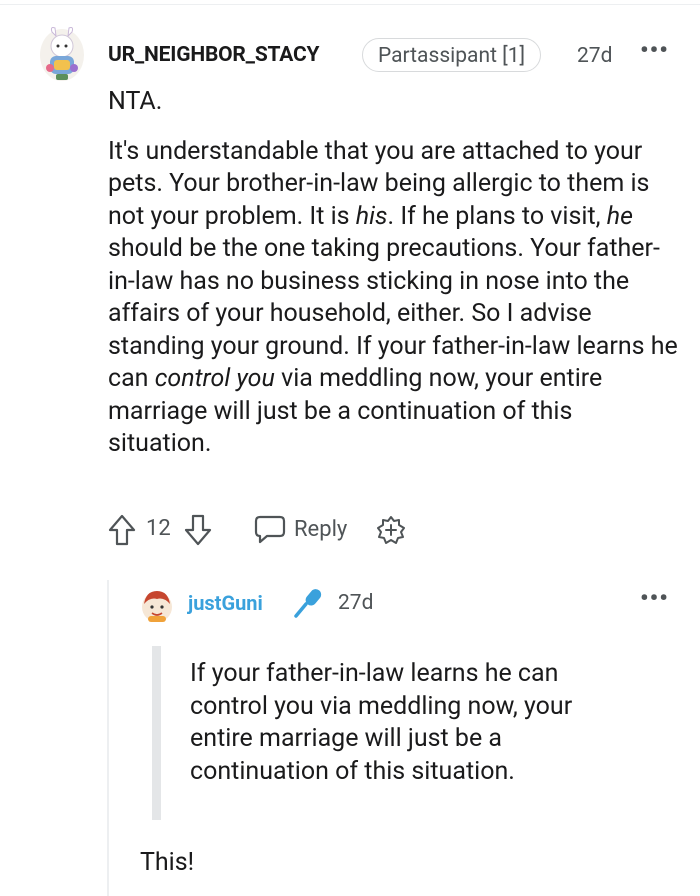  Describe the element at coordinates (309, 603) in the screenshot. I see `microphone-icon` at that location.